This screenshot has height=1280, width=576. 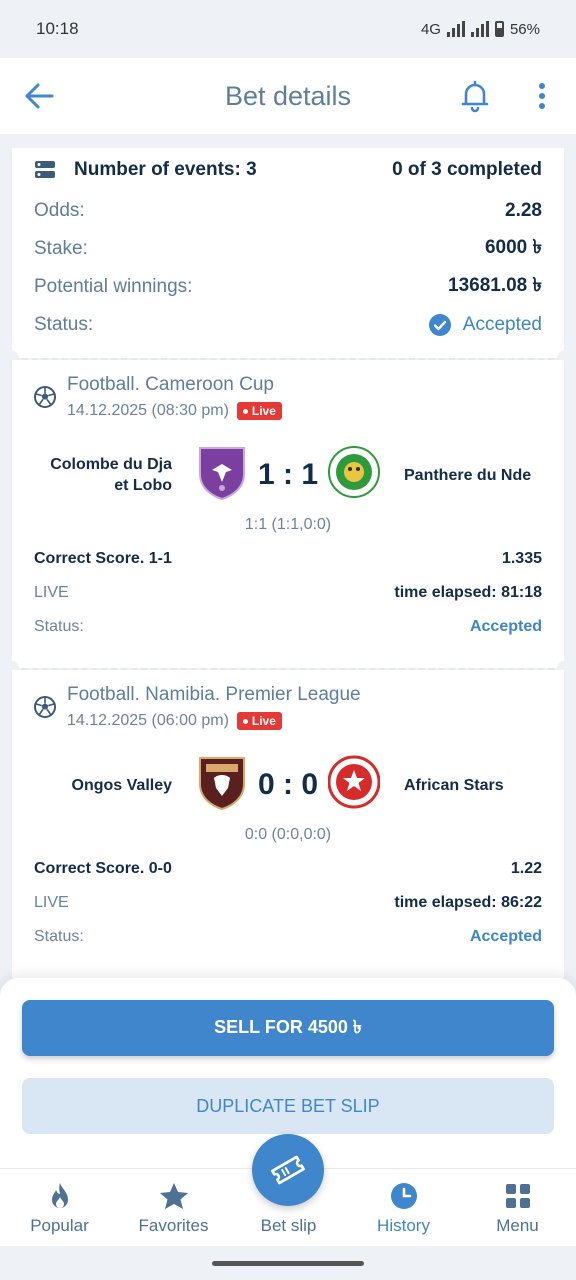 I want to click on bet-type-row: Correct Score. 0-0 1.22, so click(x=288, y=869).